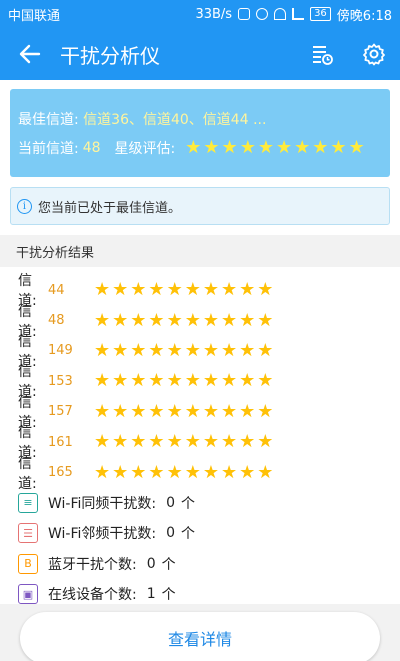 This screenshot has width=400, height=661. What do you see at coordinates (60, 473) in the screenshot?
I see `channel-number: 165` at bounding box center [60, 473].